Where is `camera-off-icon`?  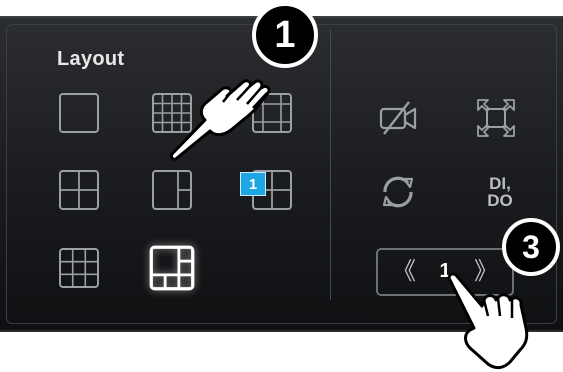
camera-off-icon is located at coordinates (398, 118).